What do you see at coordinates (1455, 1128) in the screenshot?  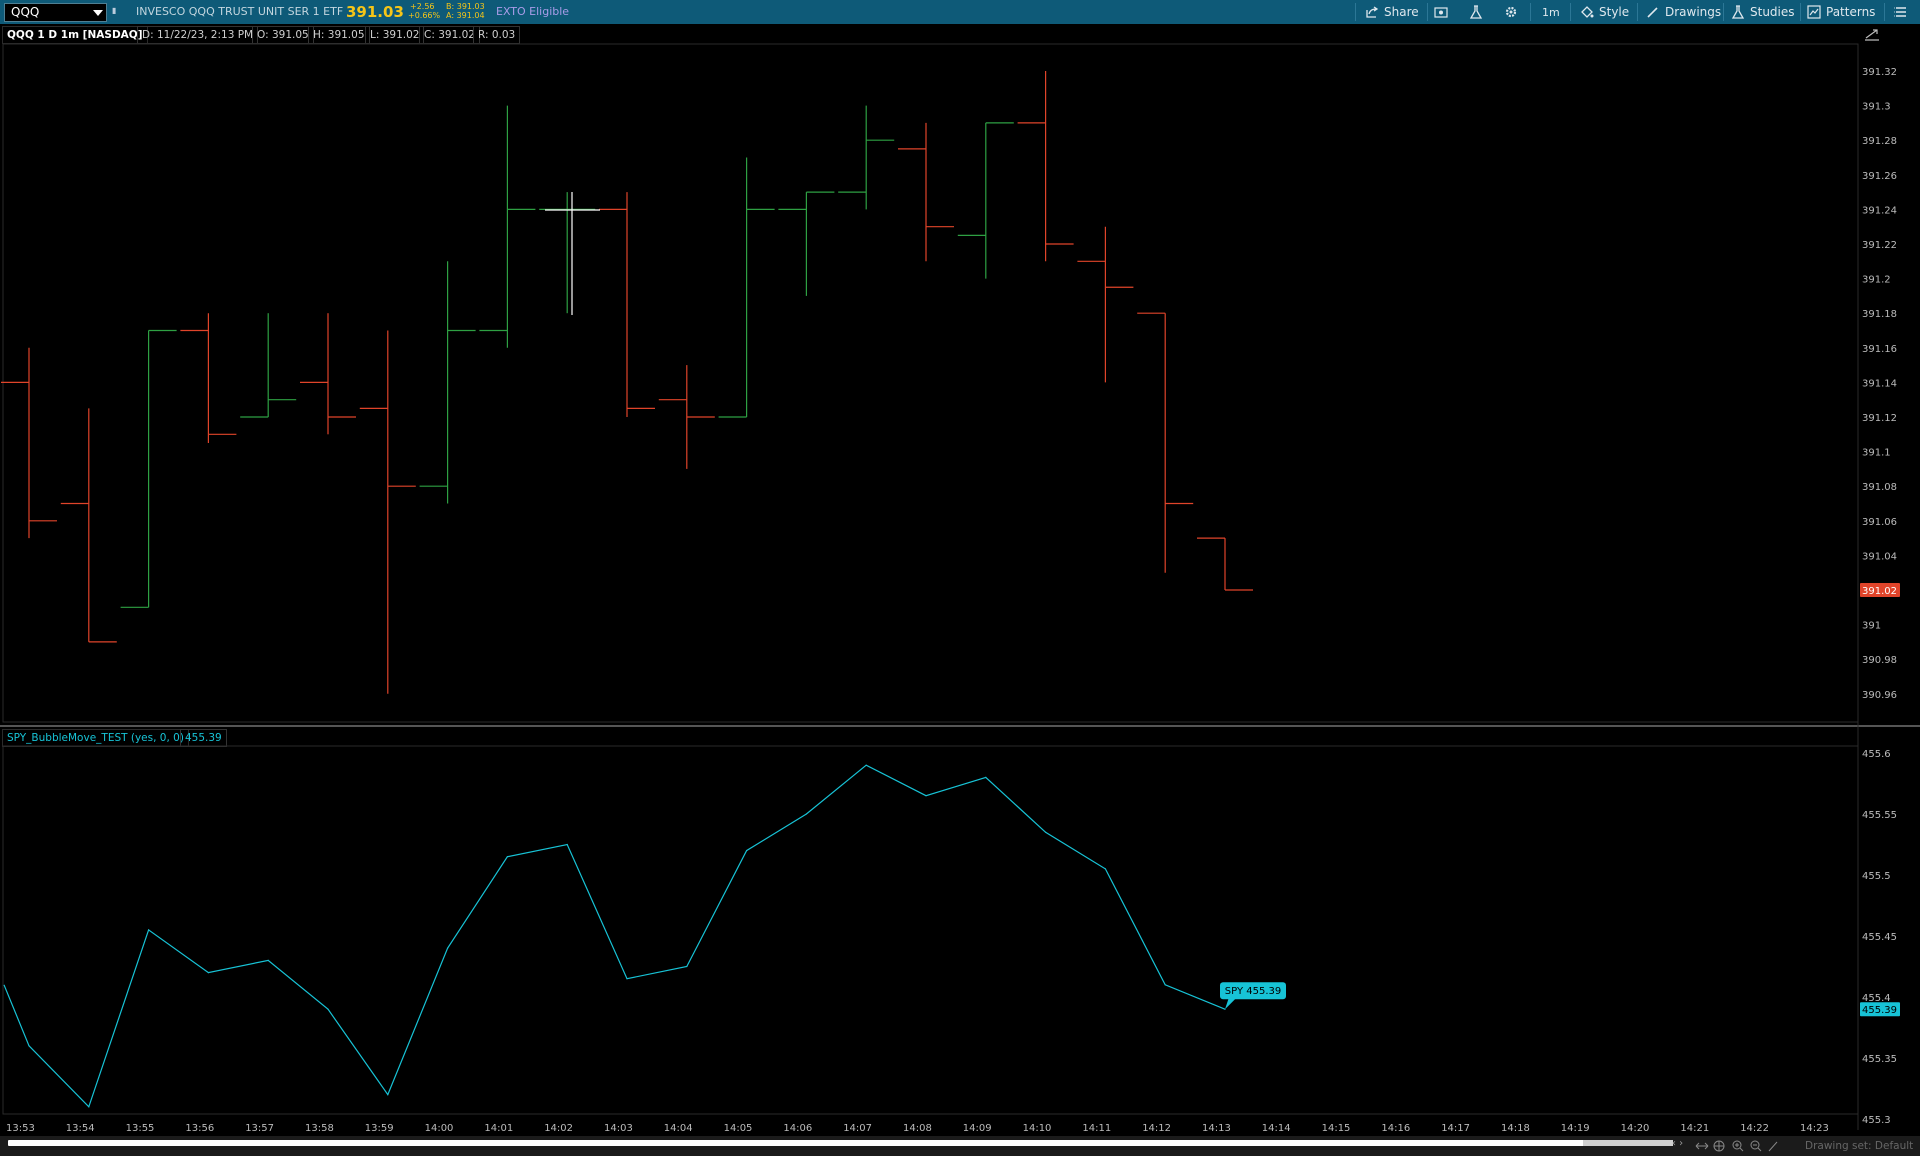 I see `time-axis-tick: 14:17` at bounding box center [1455, 1128].